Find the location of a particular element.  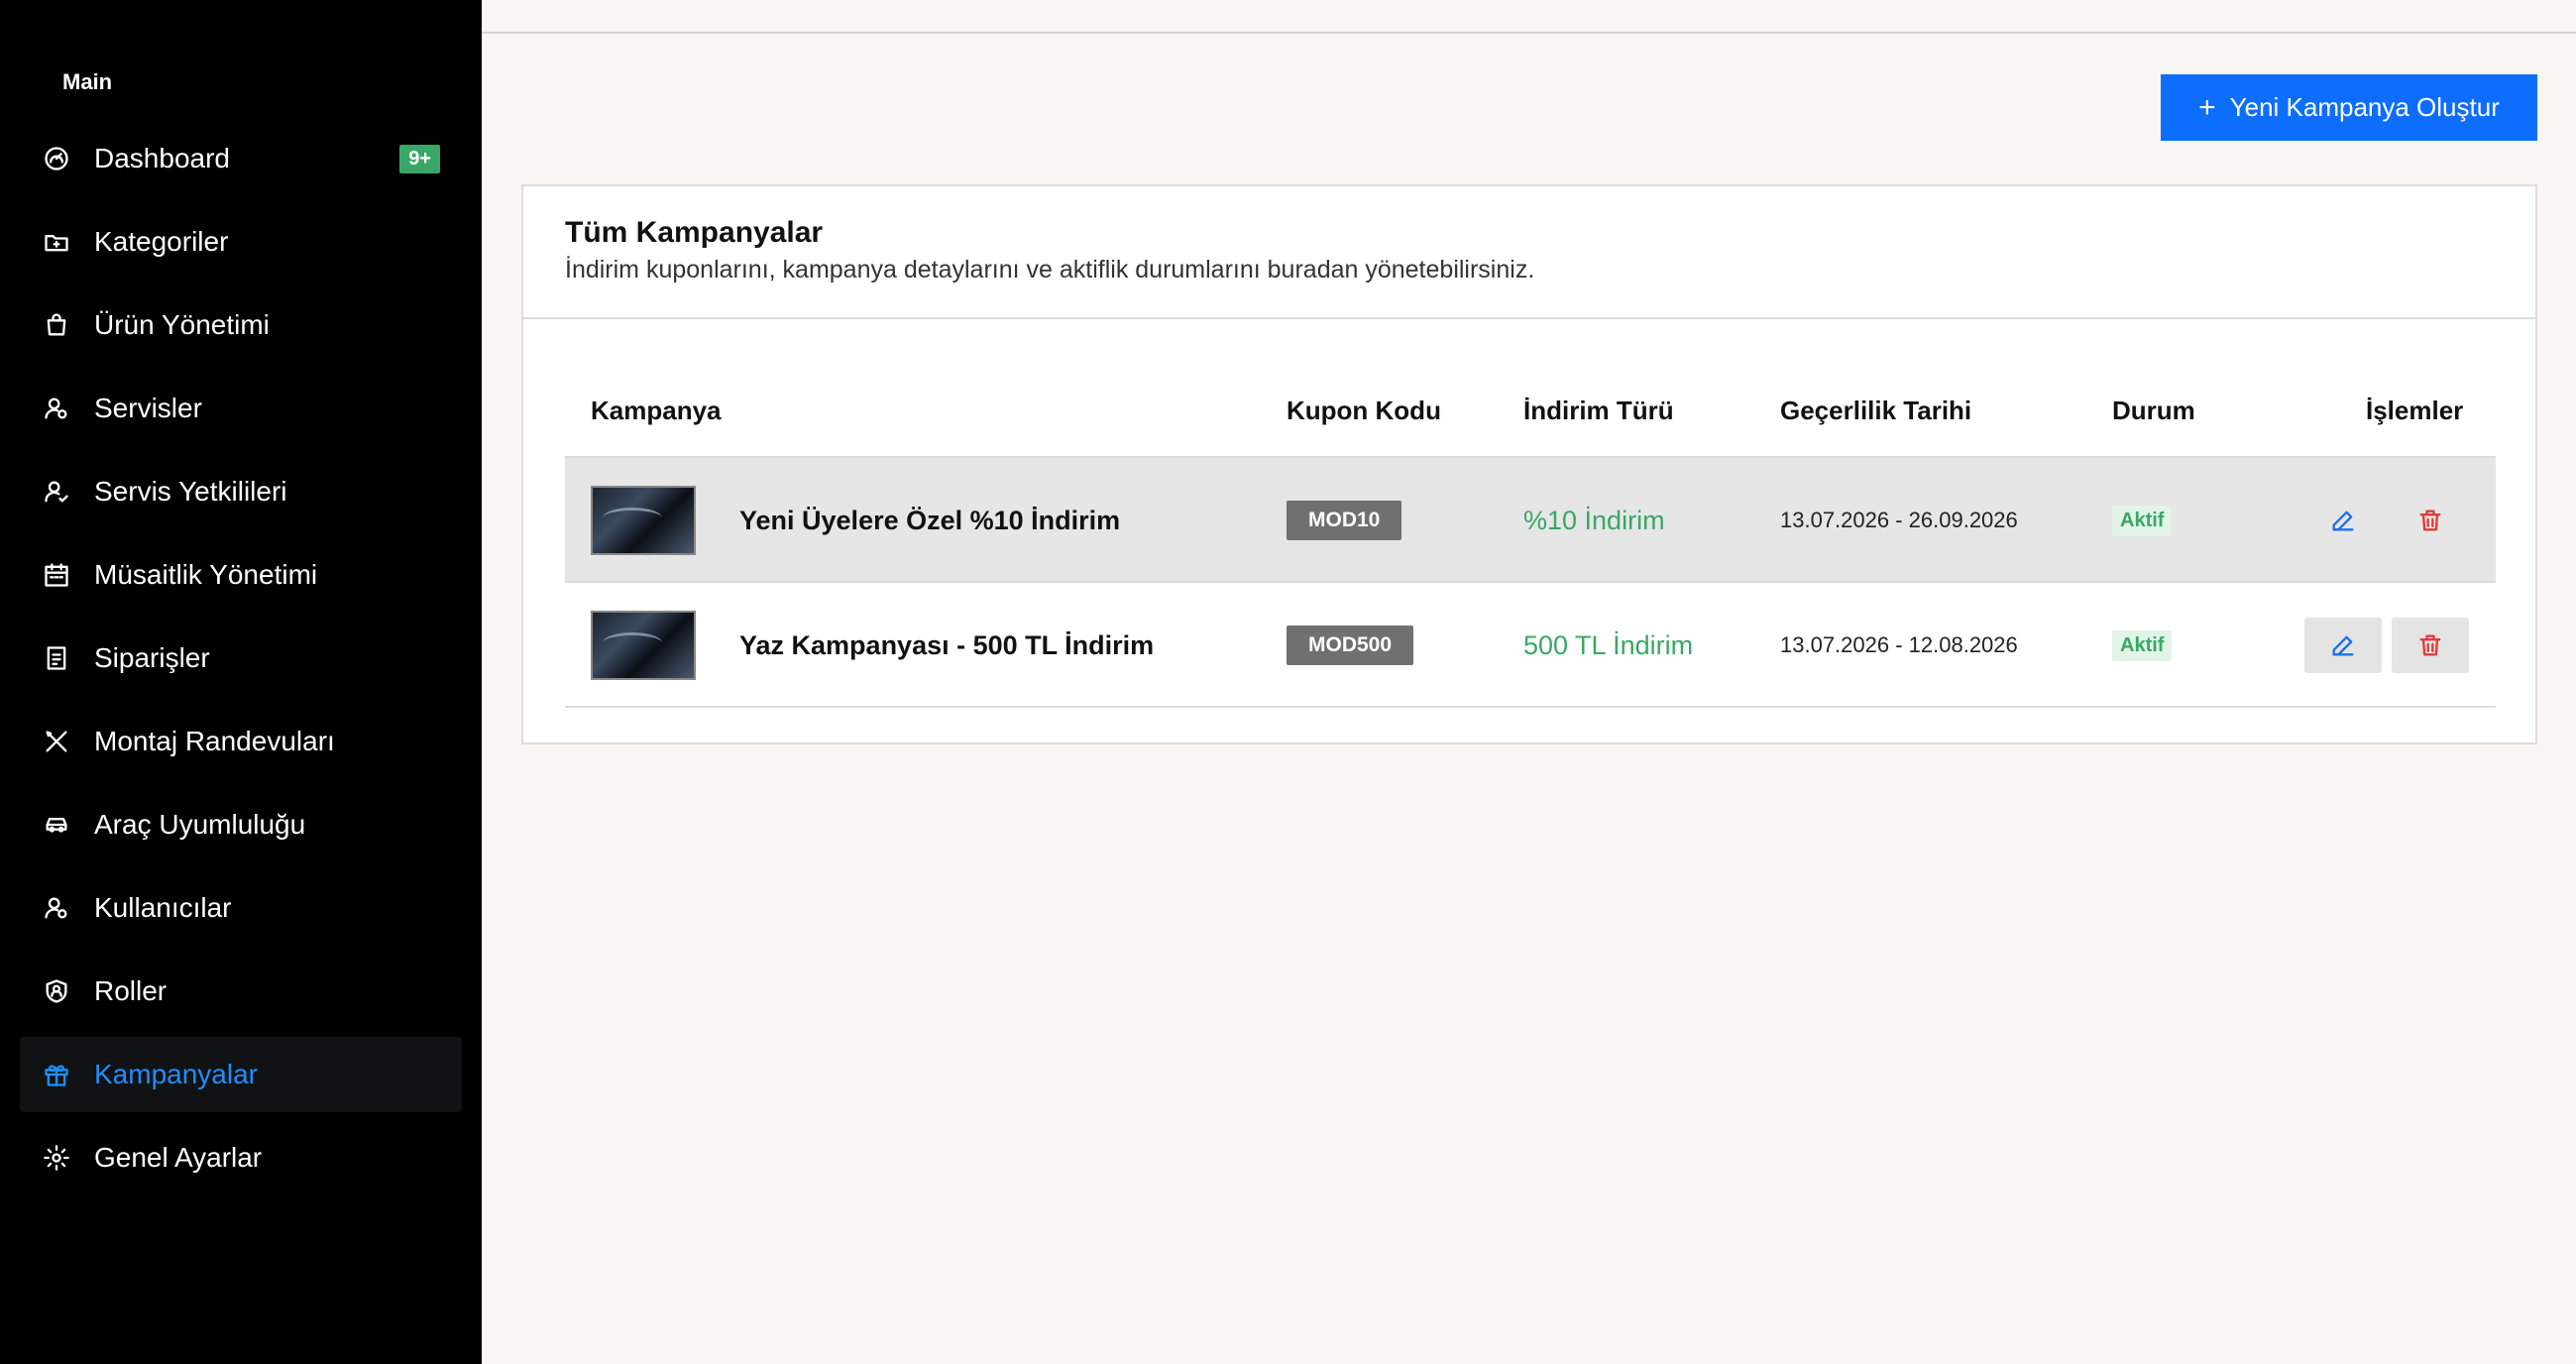

coupon-code: MOD10 is located at coordinates (1344, 520).